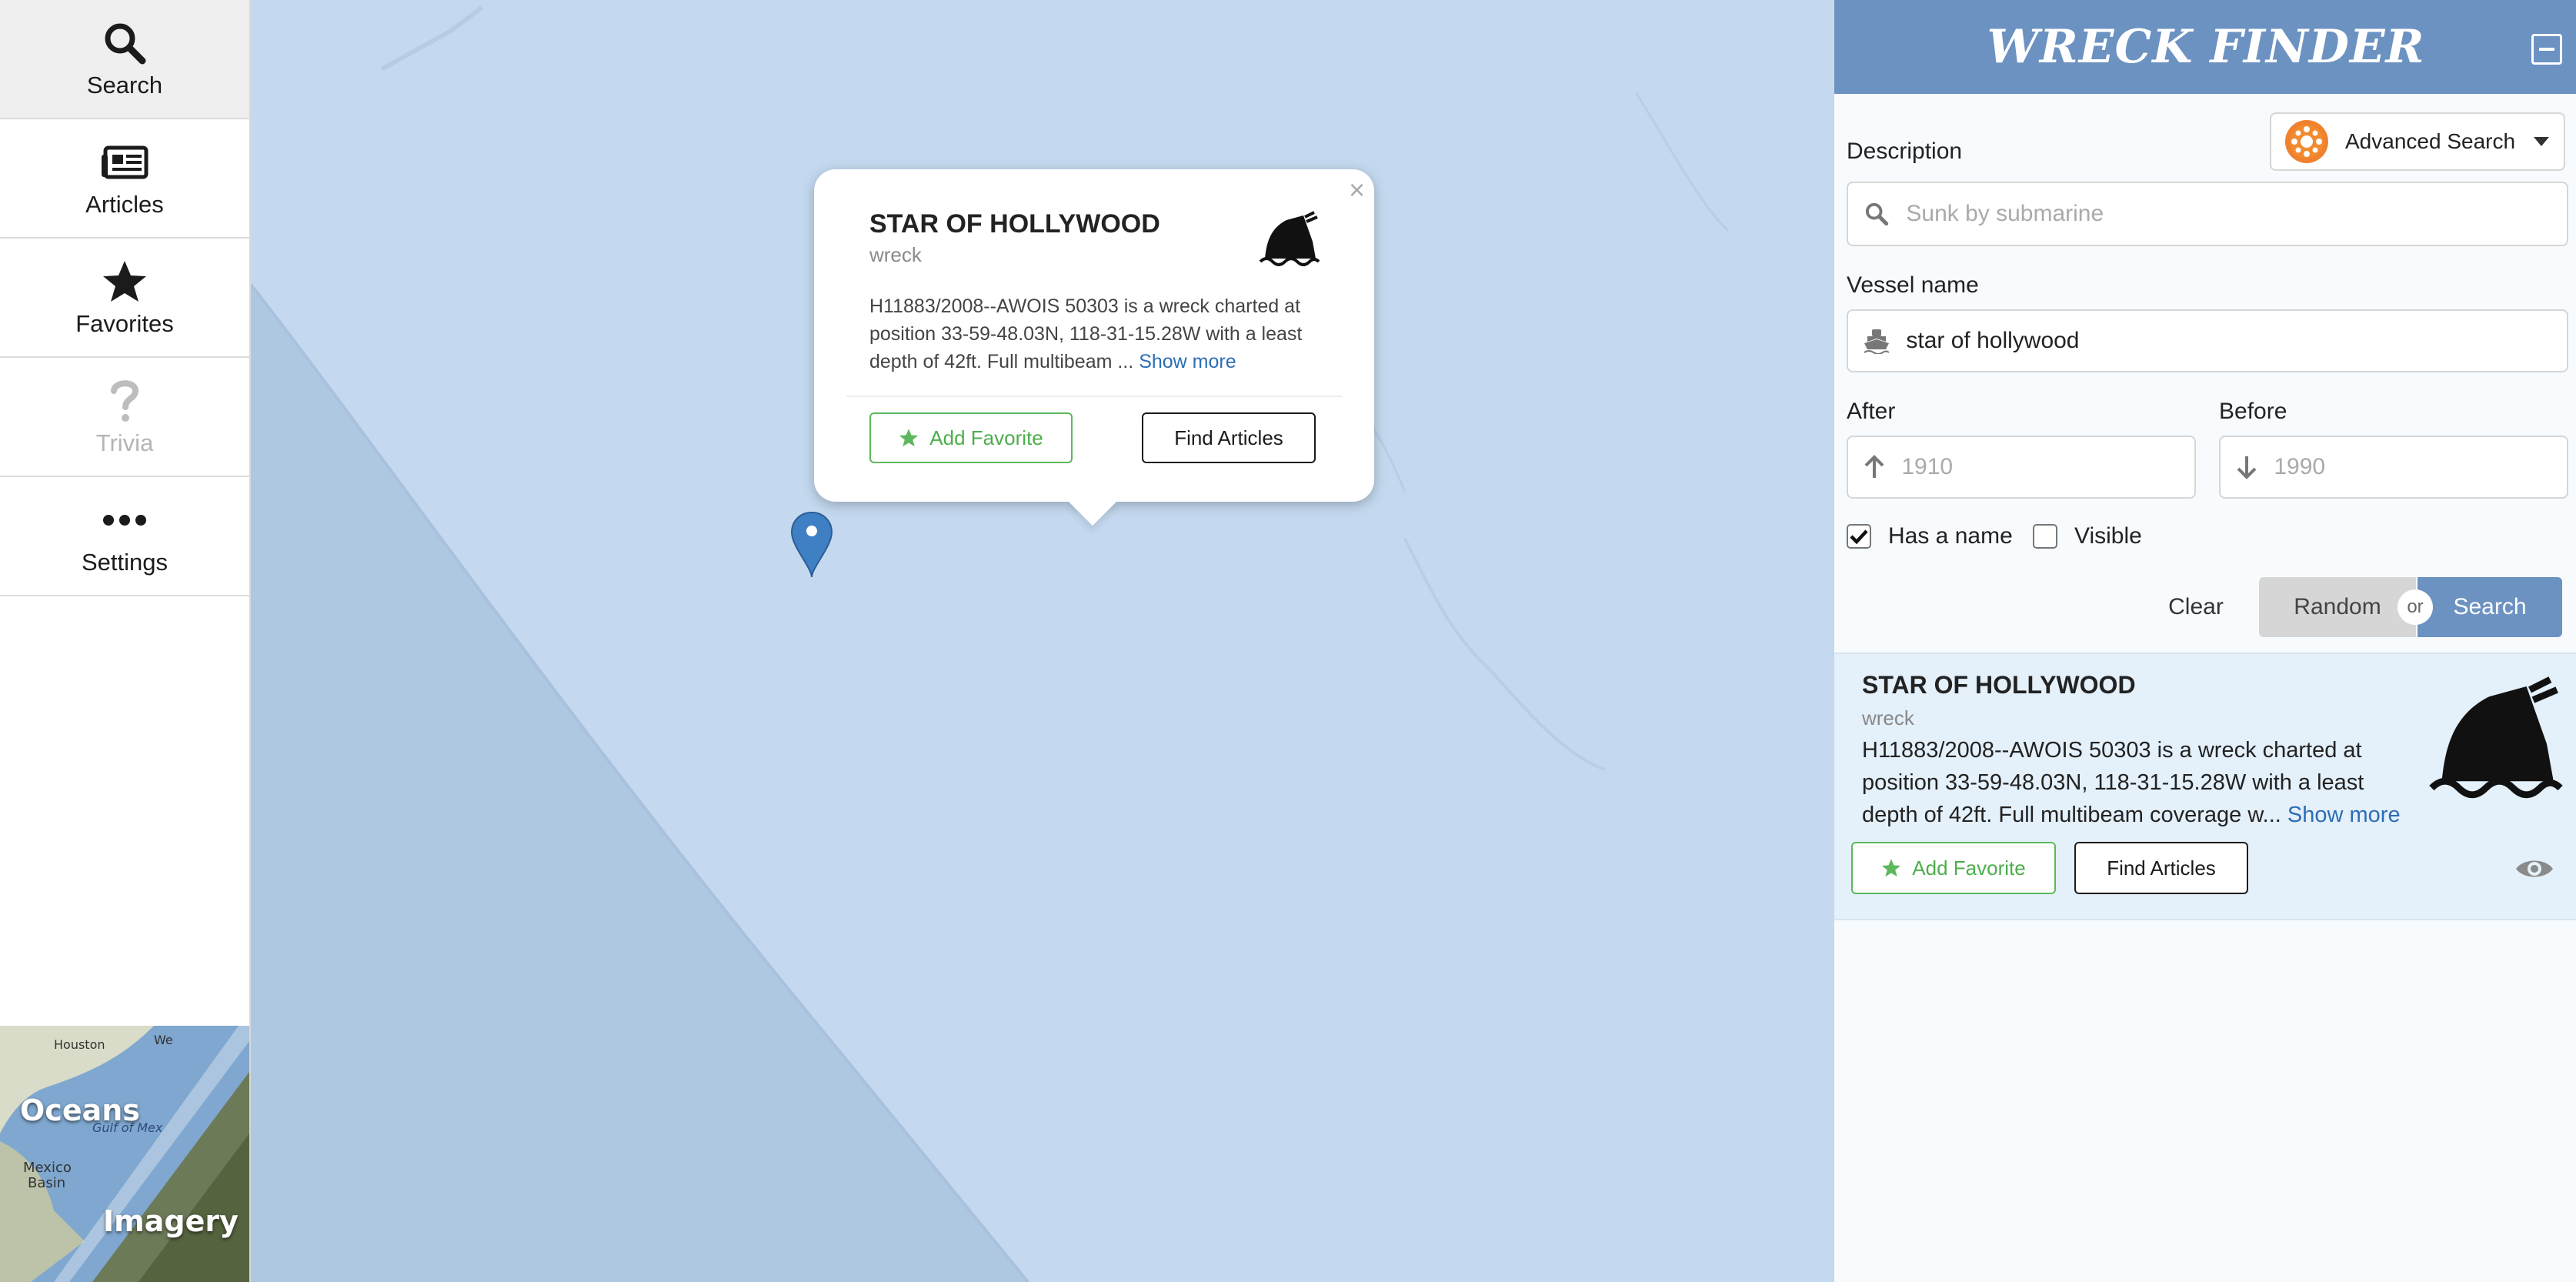 The width and height of the screenshot is (2576, 1282). Describe the element at coordinates (2338, 607) in the screenshot. I see `random-button: Random` at that location.